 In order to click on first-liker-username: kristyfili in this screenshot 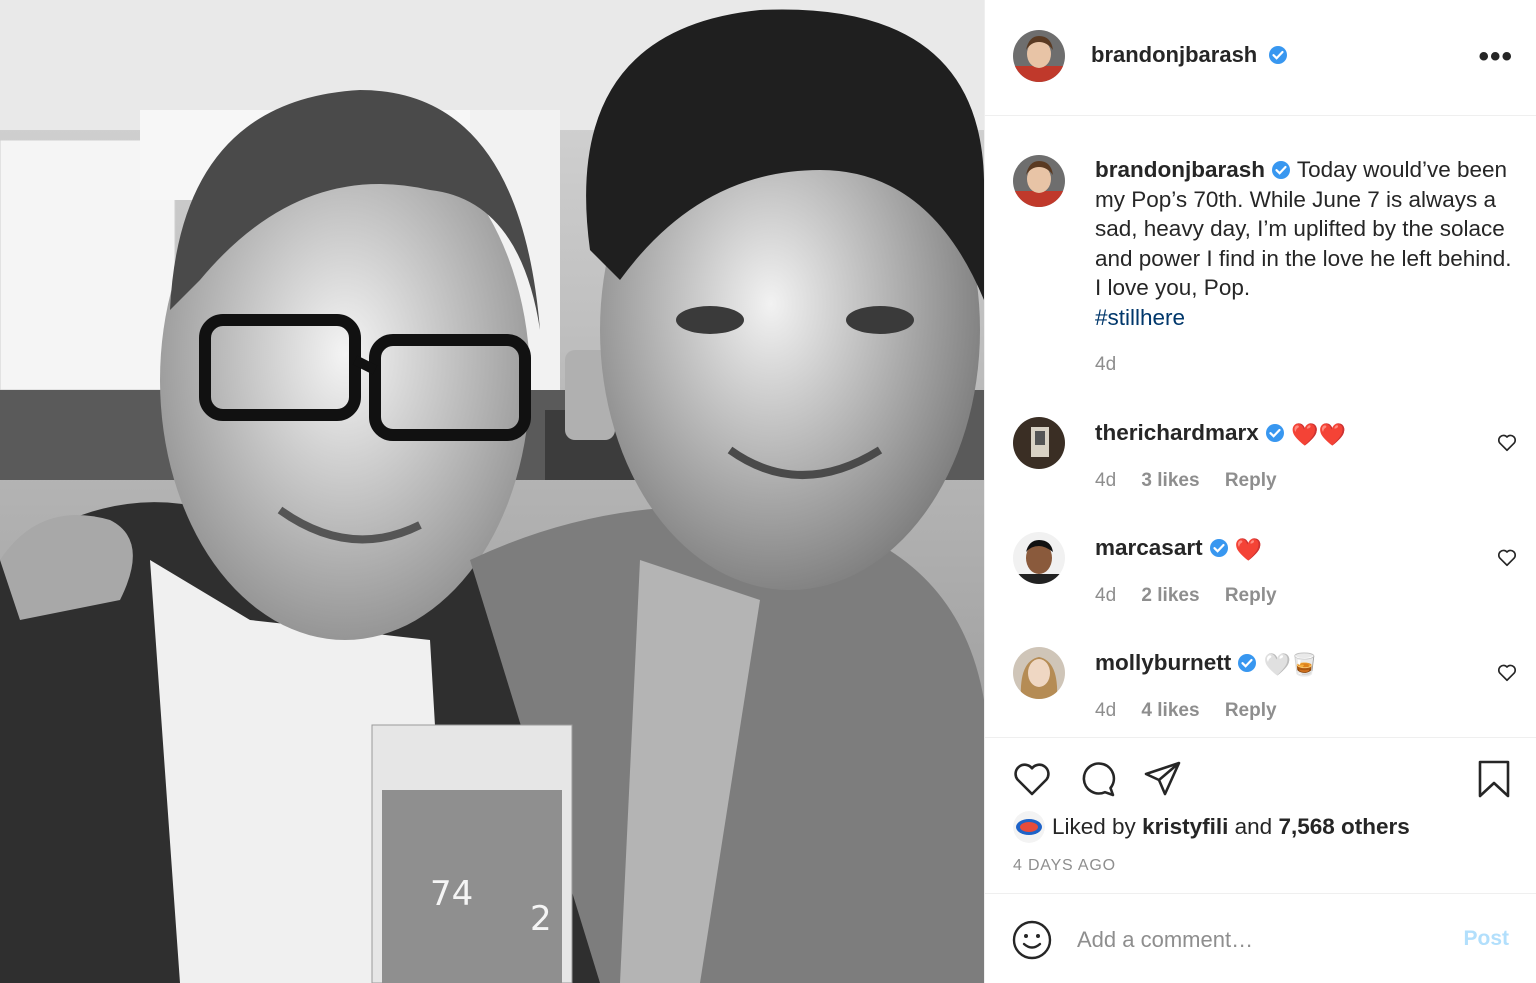, I will do `click(1185, 827)`.